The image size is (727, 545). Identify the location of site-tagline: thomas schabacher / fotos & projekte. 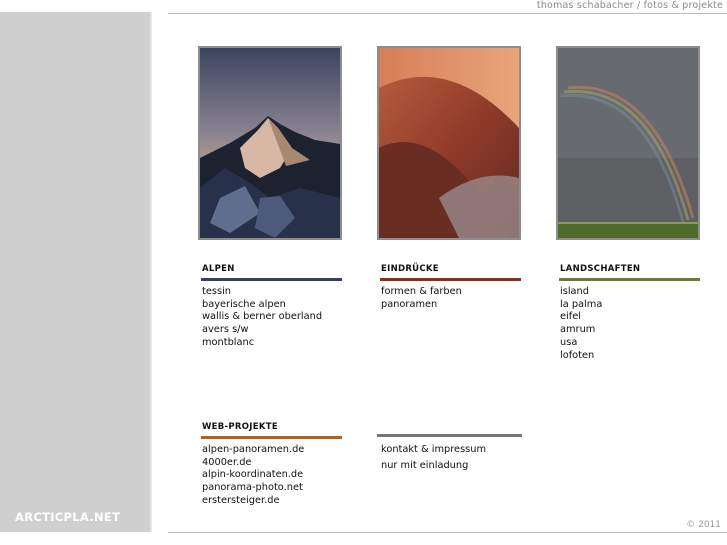
(629, 5).